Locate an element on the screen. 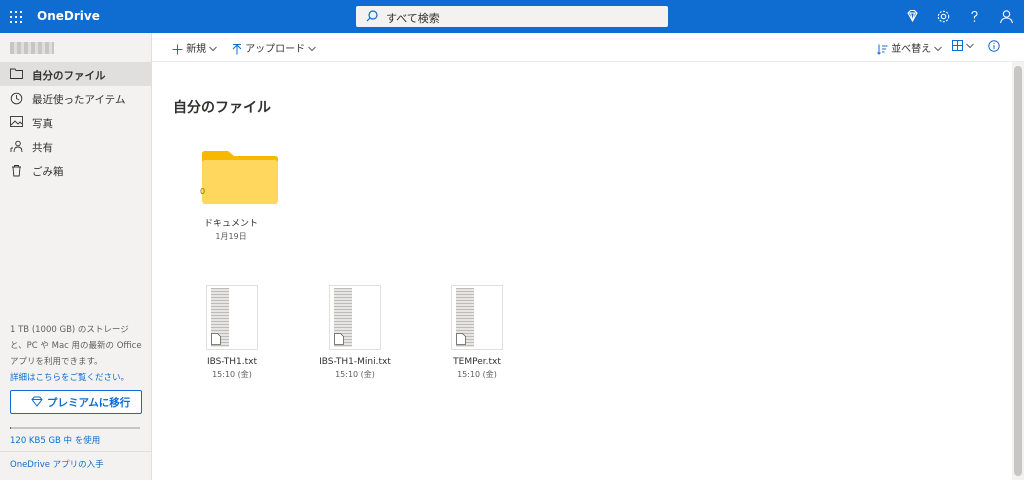  upload-button: アップロード is located at coordinates (274, 47).